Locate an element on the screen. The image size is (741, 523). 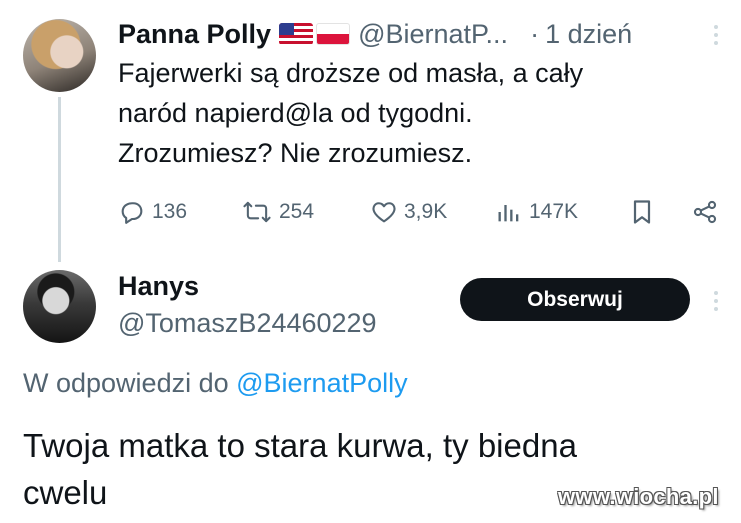
reply-prefix: W odpowiedzi do is located at coordinates (130, 383).